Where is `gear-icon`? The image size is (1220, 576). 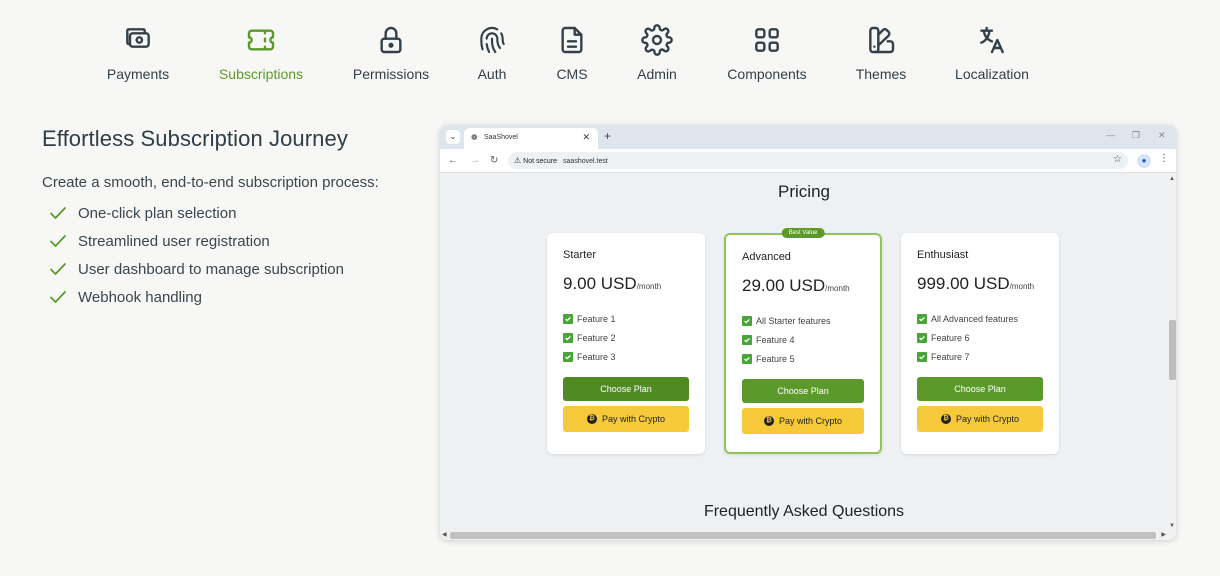 gear-icon is located at coordinates (657, 40).